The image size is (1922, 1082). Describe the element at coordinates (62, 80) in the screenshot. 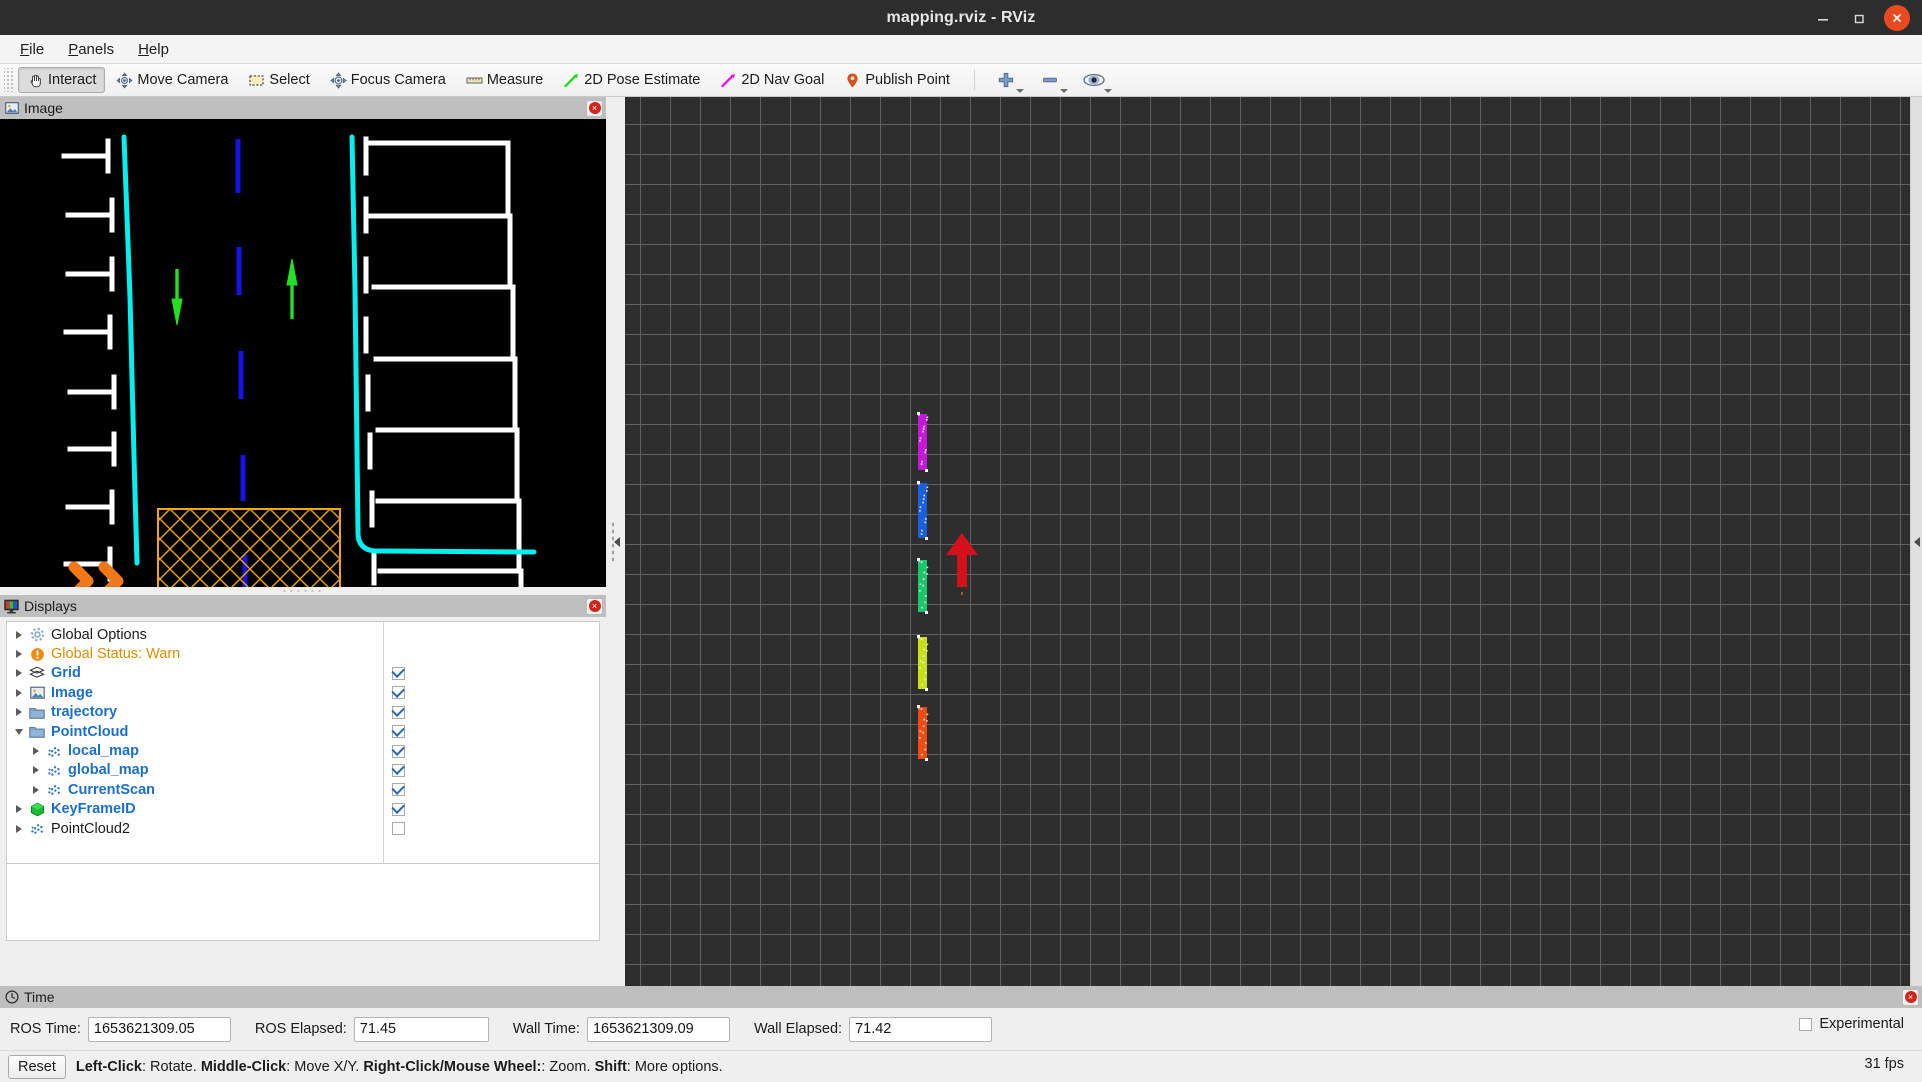

I see `tool-interact: Interact` at that location.